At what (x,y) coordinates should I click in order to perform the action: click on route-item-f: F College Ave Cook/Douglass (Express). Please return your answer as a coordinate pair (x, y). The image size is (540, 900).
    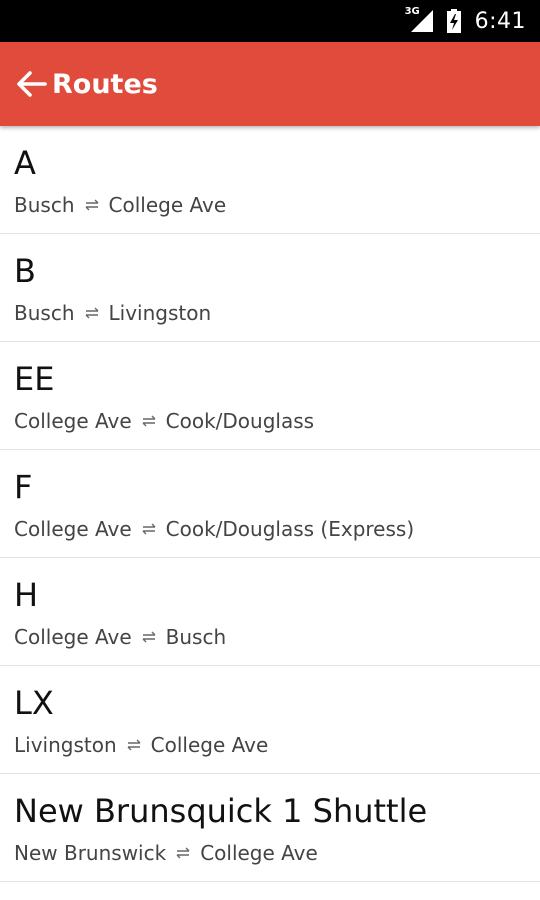
    Looking at the image, I should click on (270, 504).